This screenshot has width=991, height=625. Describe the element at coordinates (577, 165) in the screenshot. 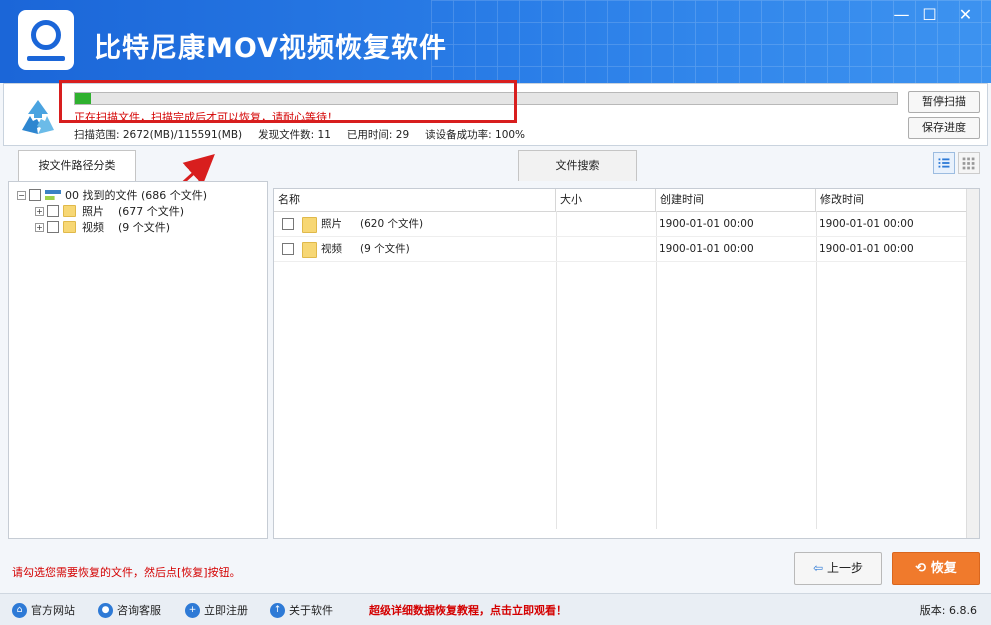

I see `tab-file-search: 文件搜索` at that location.